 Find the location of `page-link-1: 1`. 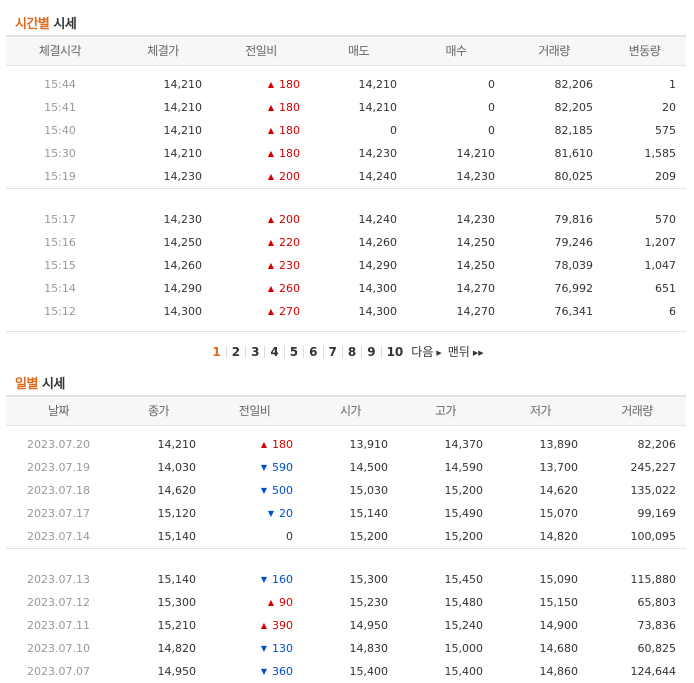

page-link-1: 1 is located at coordinates (217, 352).